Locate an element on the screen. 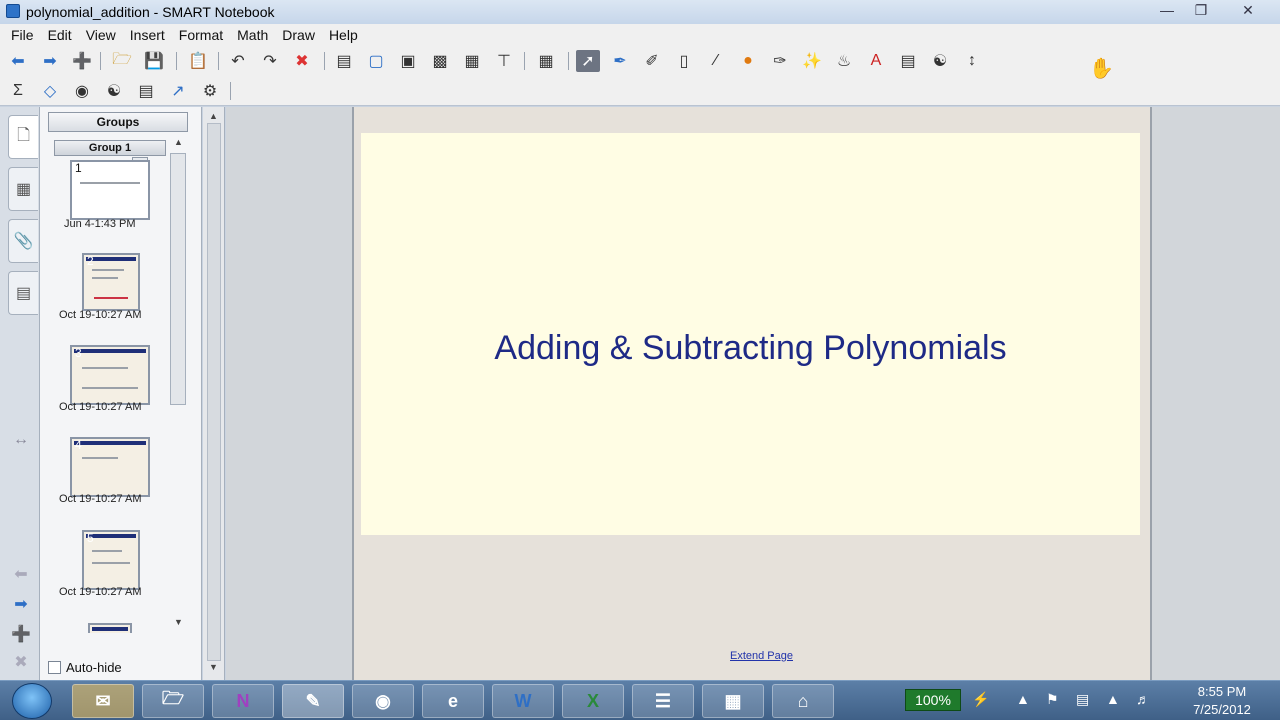  page-thumbnail-5: 5 is located at coordinates (111, 560).